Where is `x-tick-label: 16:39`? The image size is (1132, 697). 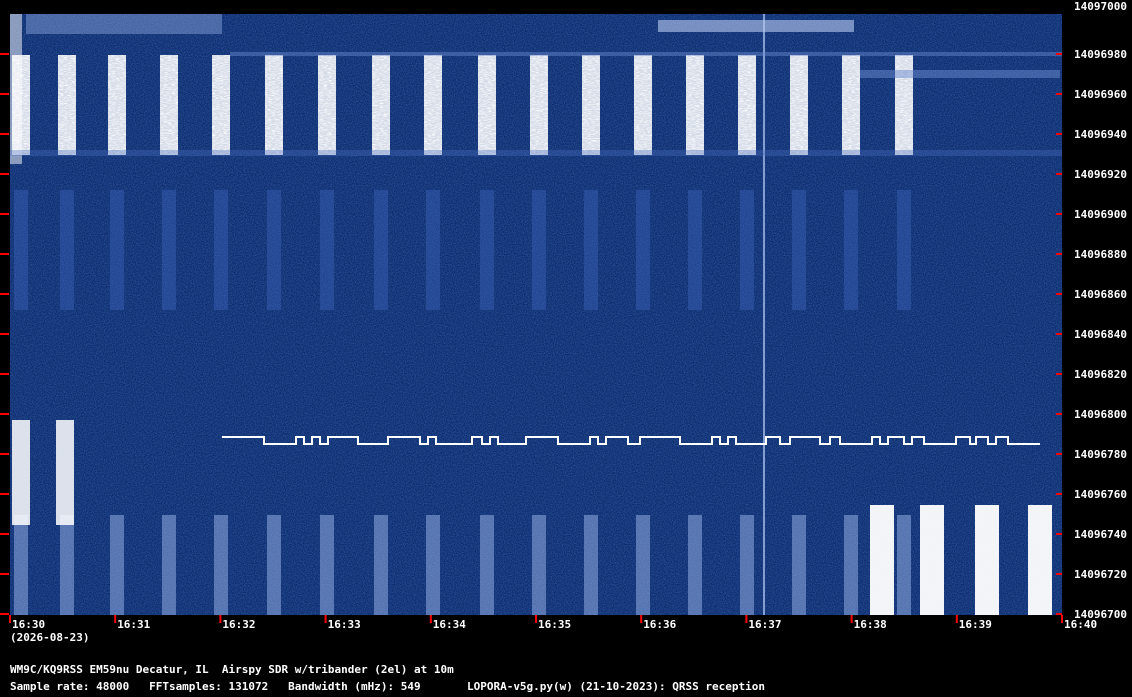 x-tick-label: 16:39 is located at coordinates (975, 624).